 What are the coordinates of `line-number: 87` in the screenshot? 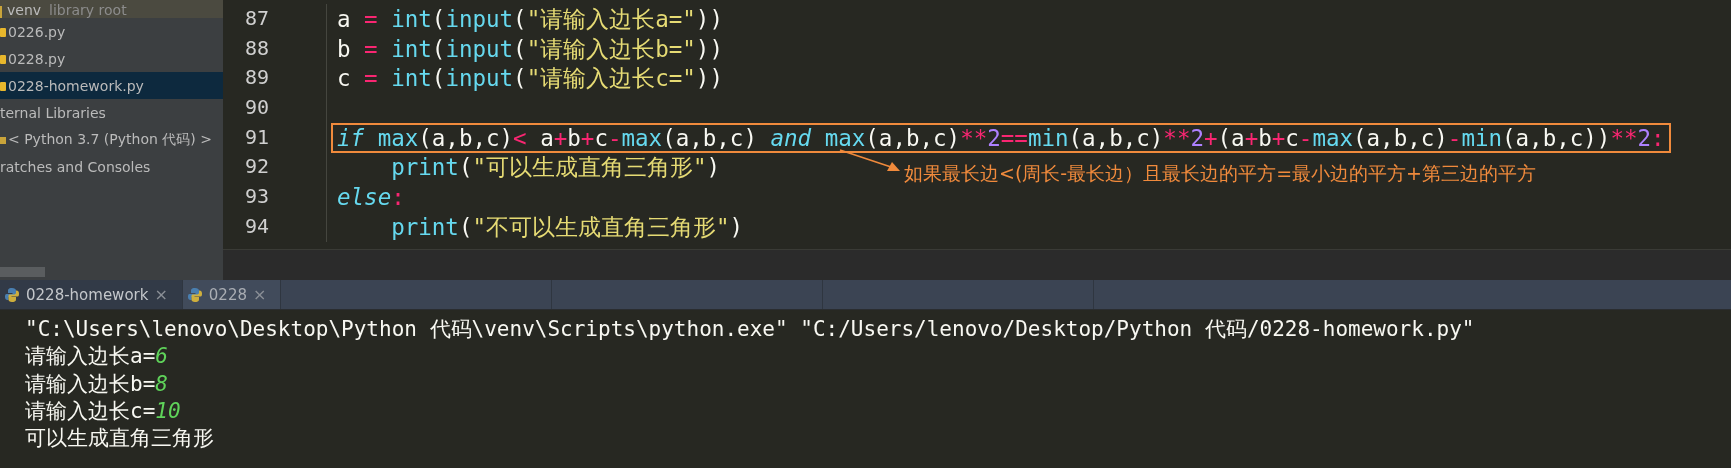 It's located at (275, 19).